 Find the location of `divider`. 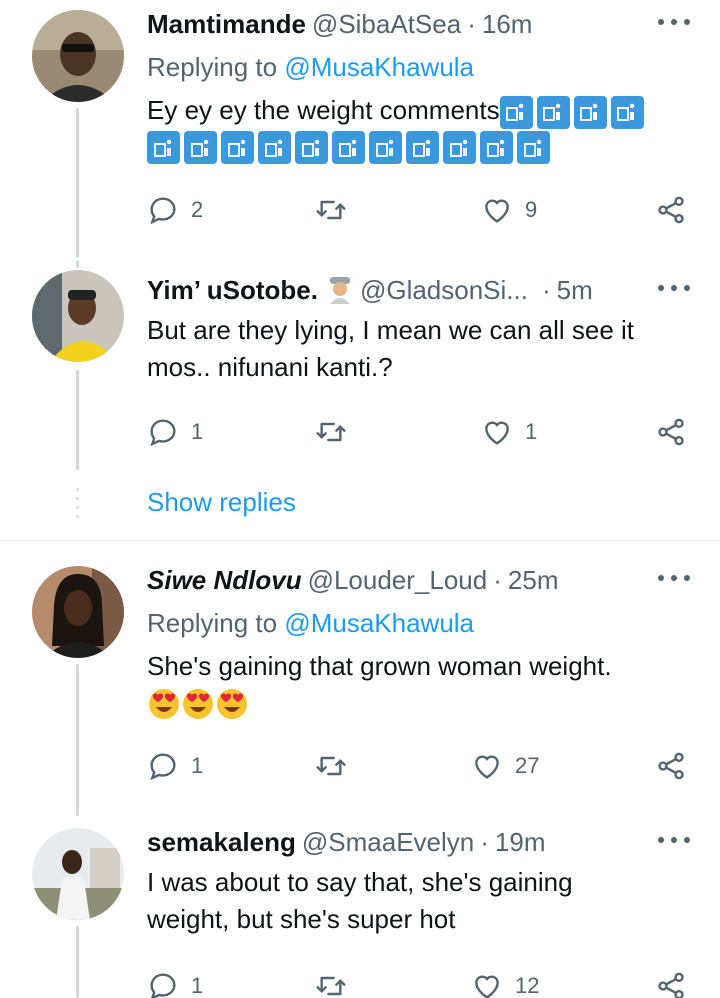

divider is located at coordinates (360, 540).